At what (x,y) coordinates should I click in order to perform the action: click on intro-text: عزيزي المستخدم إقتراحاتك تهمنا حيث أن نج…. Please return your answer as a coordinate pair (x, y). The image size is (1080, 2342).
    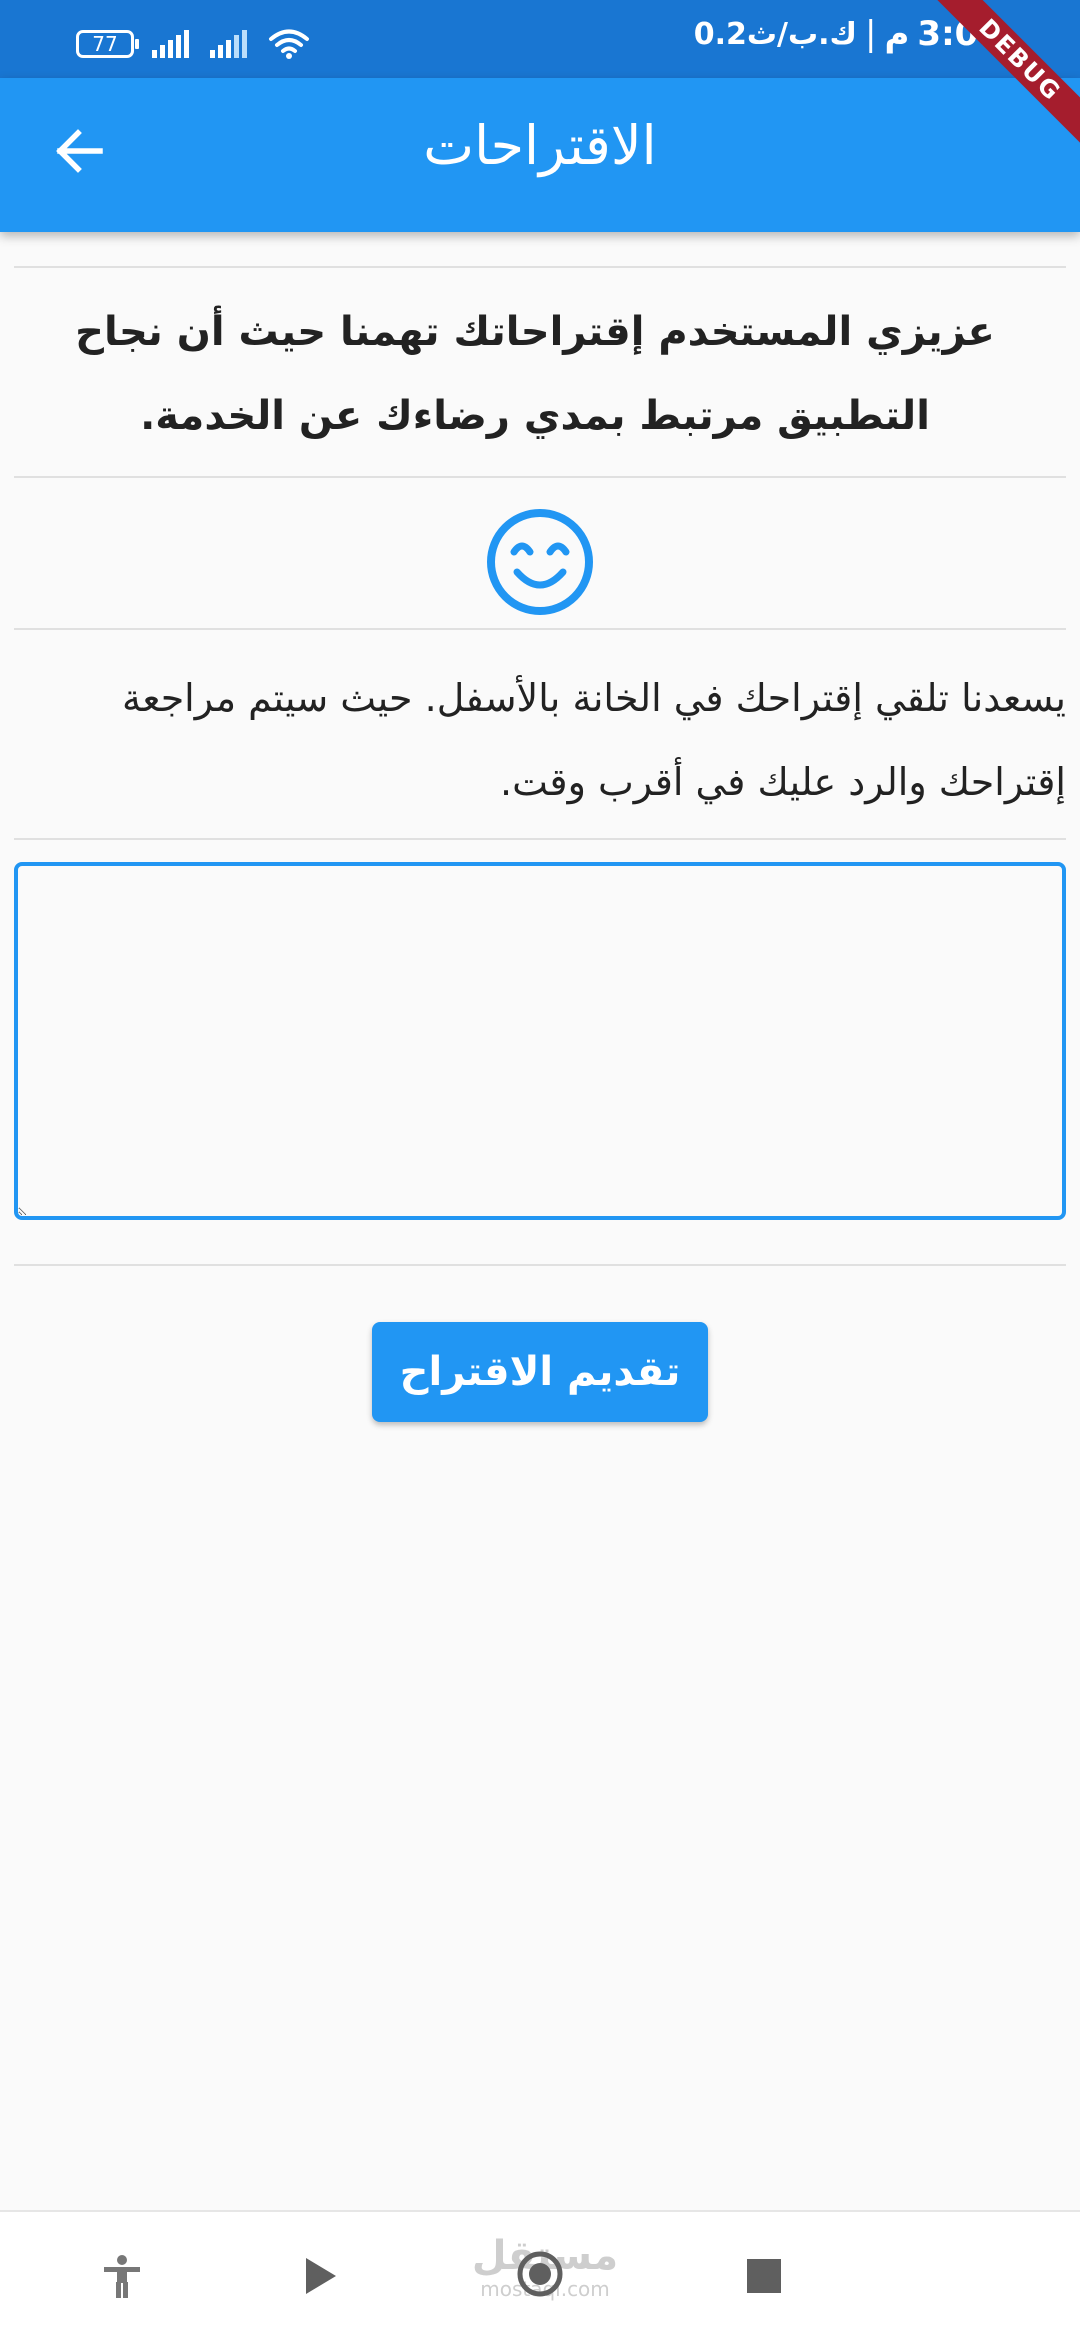
    Looking at the image, I should click on (535, 374).